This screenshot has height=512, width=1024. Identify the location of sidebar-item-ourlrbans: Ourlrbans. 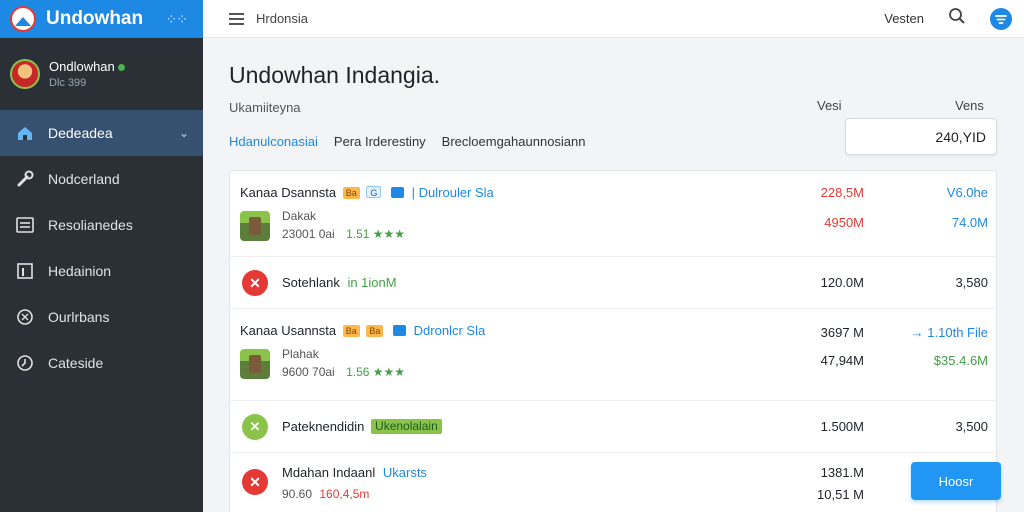
(101, 317).